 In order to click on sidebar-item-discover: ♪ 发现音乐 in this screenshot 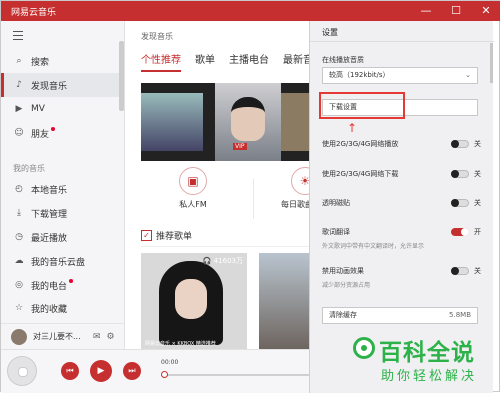, I will do `click(60, 85)`.